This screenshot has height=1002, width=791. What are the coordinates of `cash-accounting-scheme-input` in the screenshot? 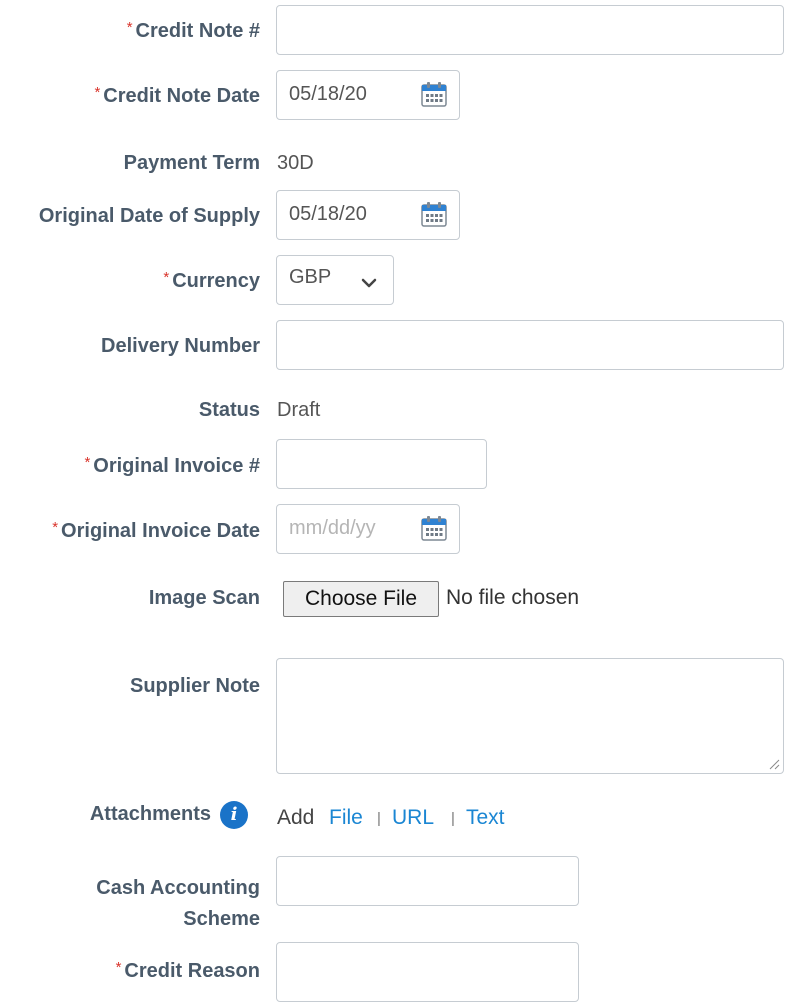 It's located at (427, 881).